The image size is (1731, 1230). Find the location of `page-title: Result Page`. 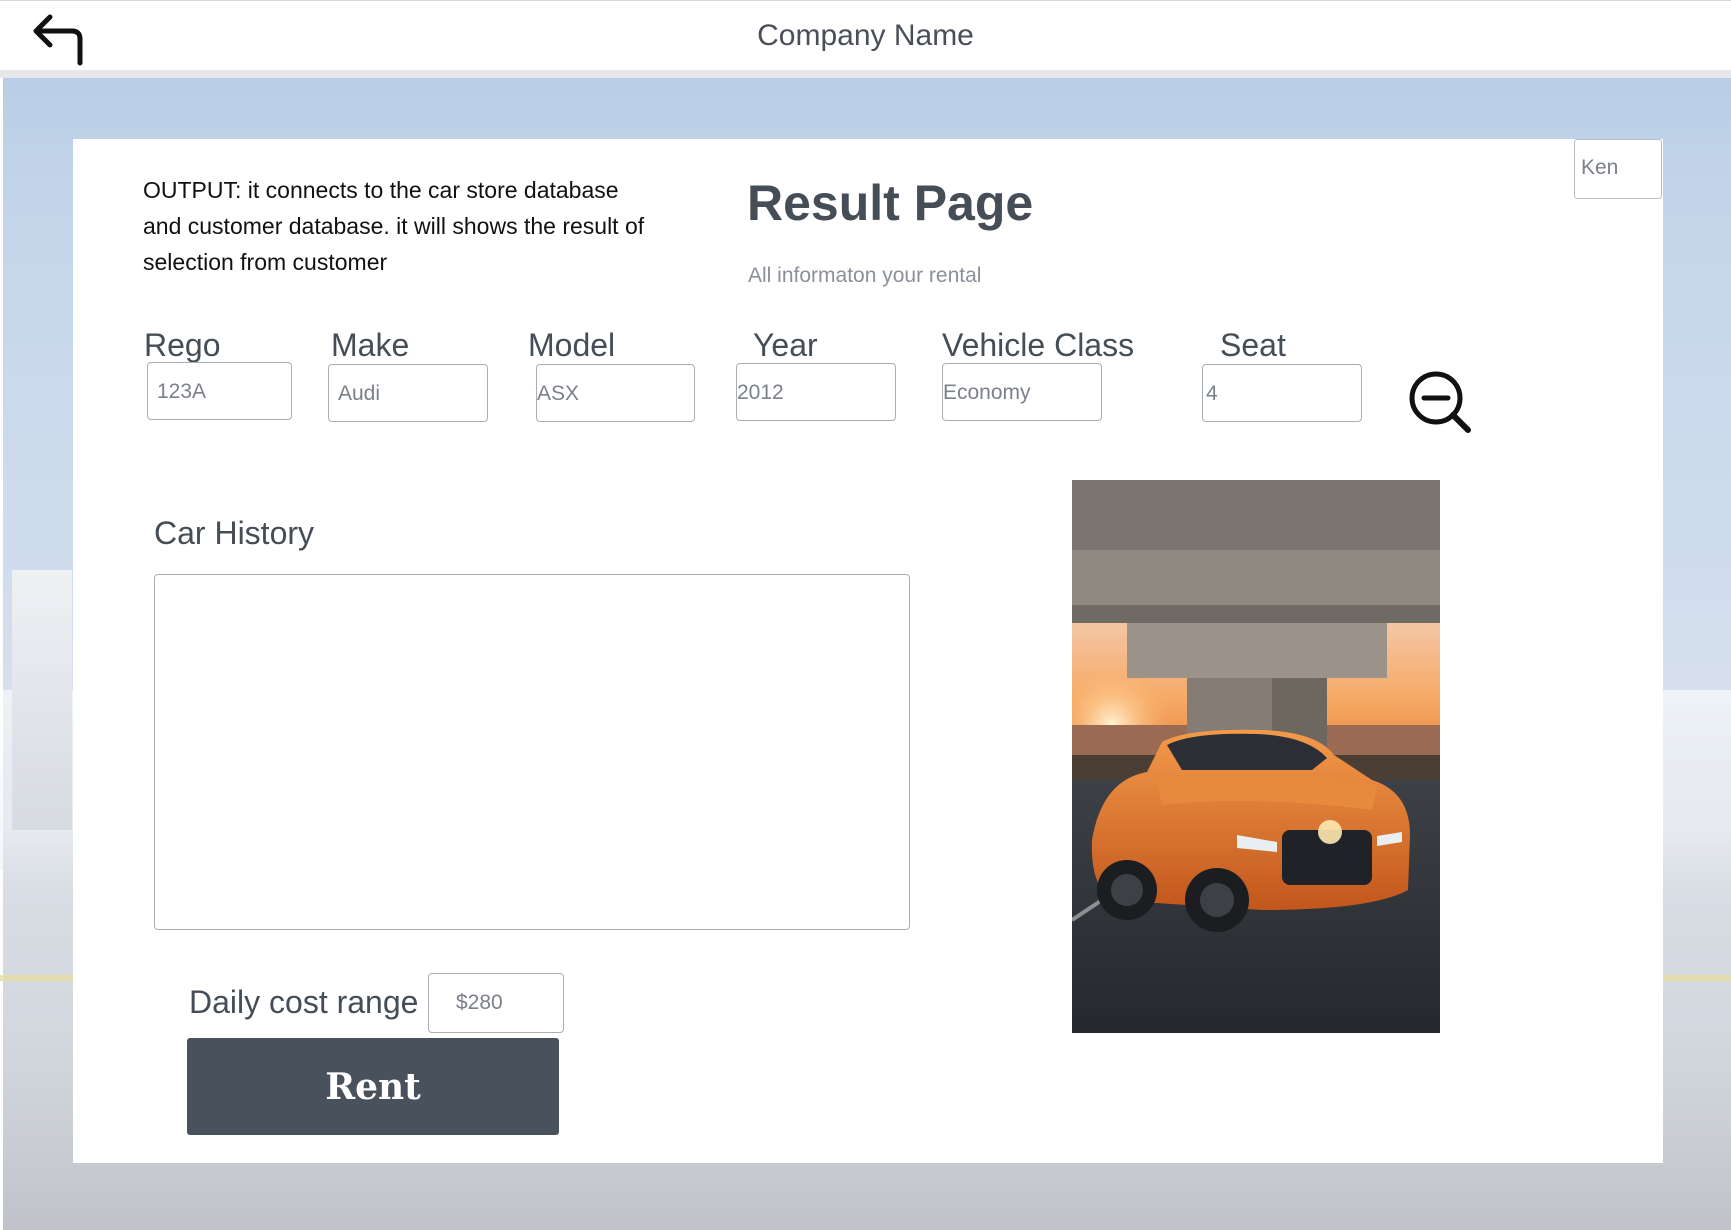

page-title: Result Page is located at coordinates (890, 203).